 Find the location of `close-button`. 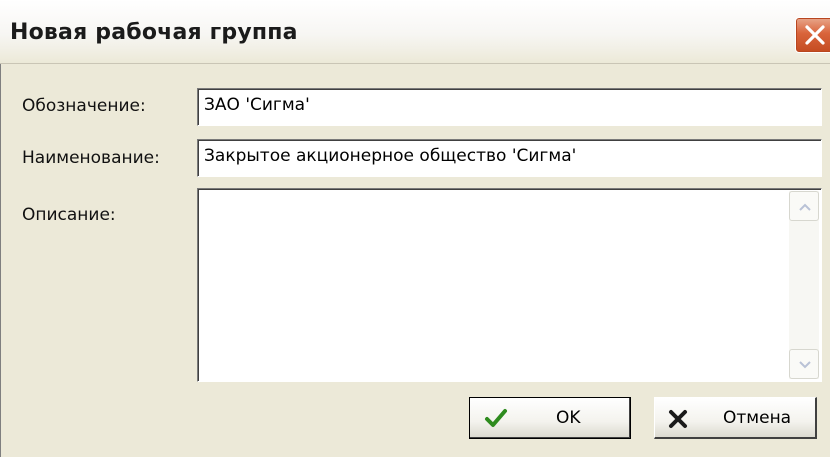

close-button is located at coordinates (812, 35).